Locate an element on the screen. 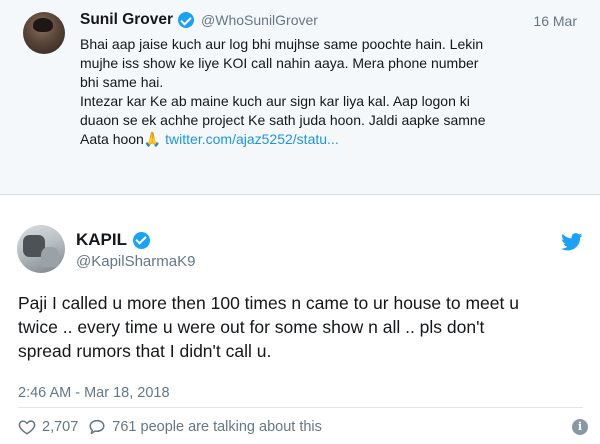  heart-icon is located at coordinates (27, 427).